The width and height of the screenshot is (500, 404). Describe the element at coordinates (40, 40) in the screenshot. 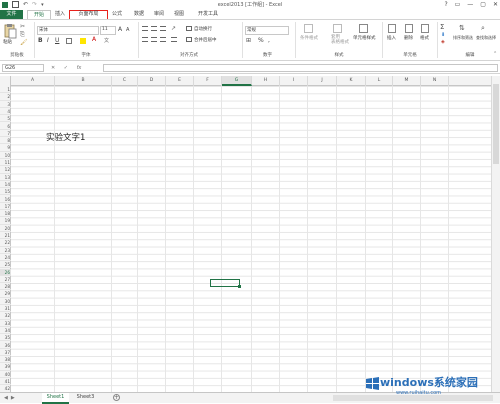

I see `bold-button: B` at that location.